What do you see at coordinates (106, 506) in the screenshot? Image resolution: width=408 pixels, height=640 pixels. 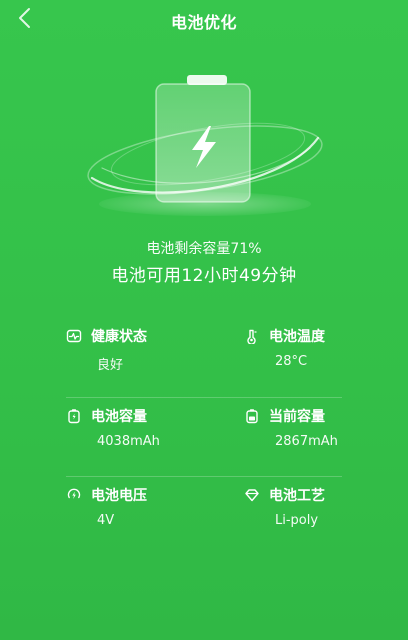 I see `battery-voltage-item: 电池电压 4V` at bounding box center [106, 506].